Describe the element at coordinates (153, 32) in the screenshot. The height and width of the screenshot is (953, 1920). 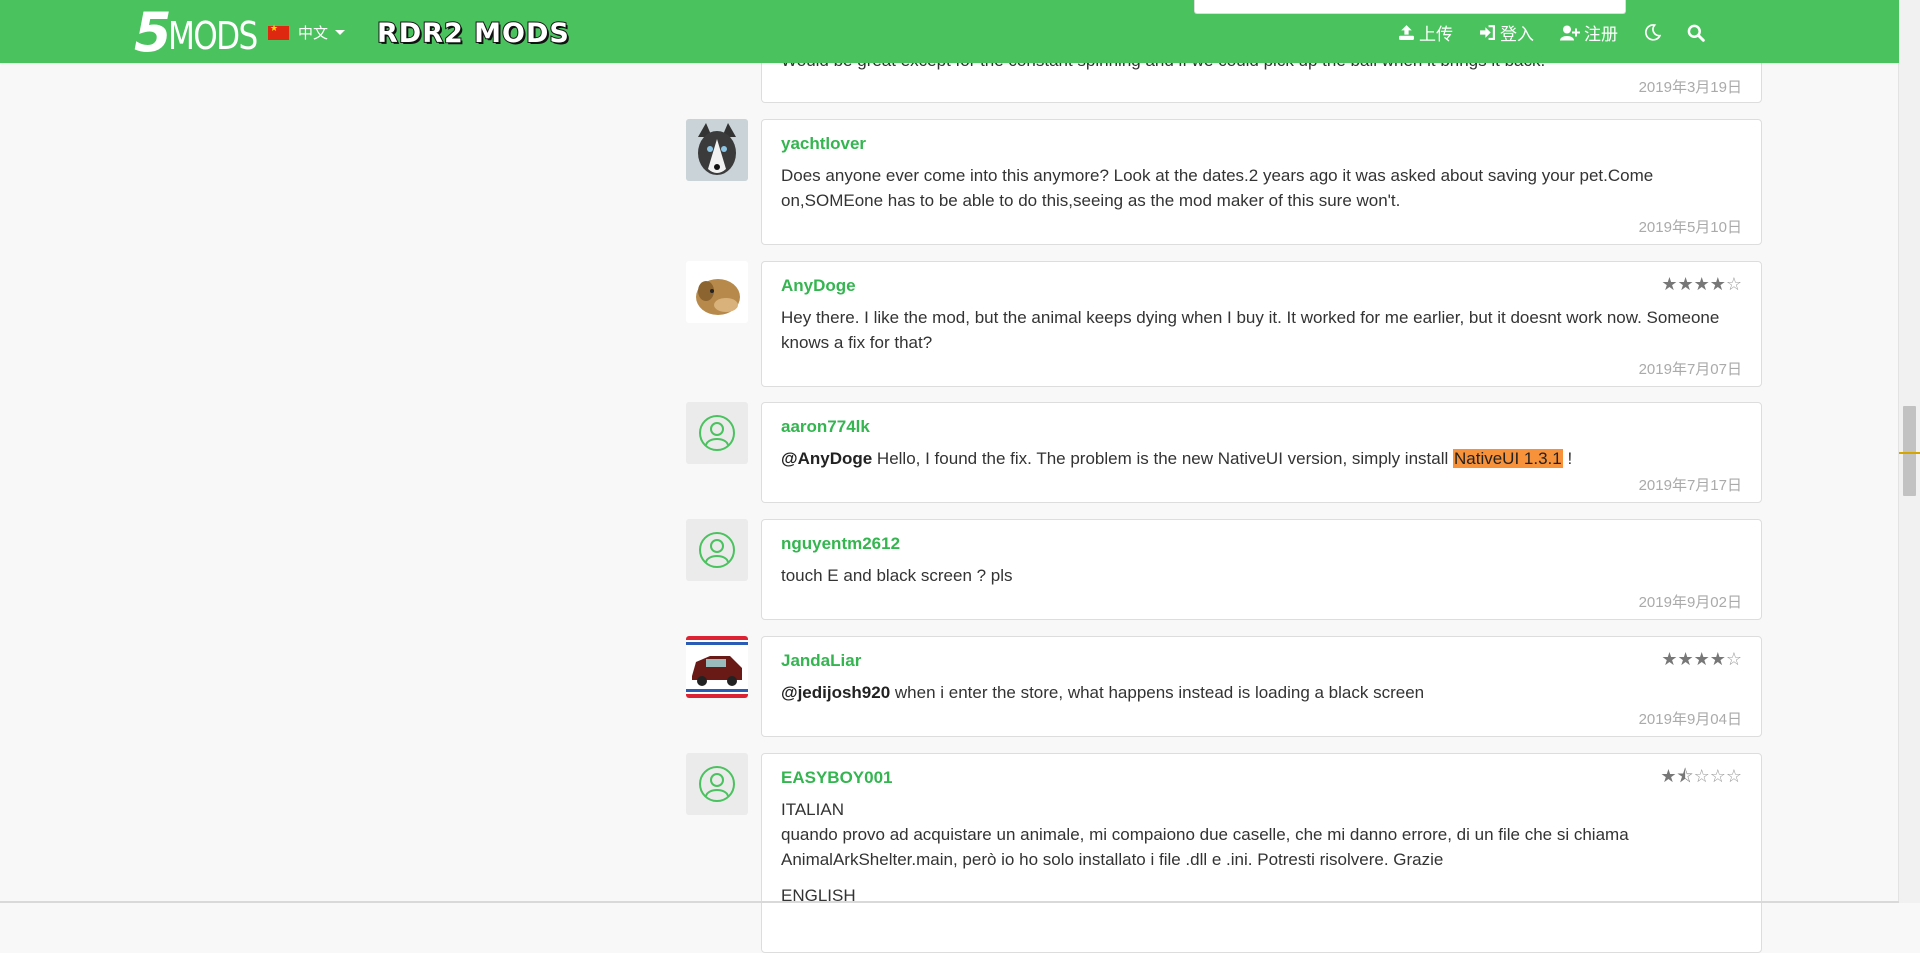
I see `logo-five: 5` at that location.